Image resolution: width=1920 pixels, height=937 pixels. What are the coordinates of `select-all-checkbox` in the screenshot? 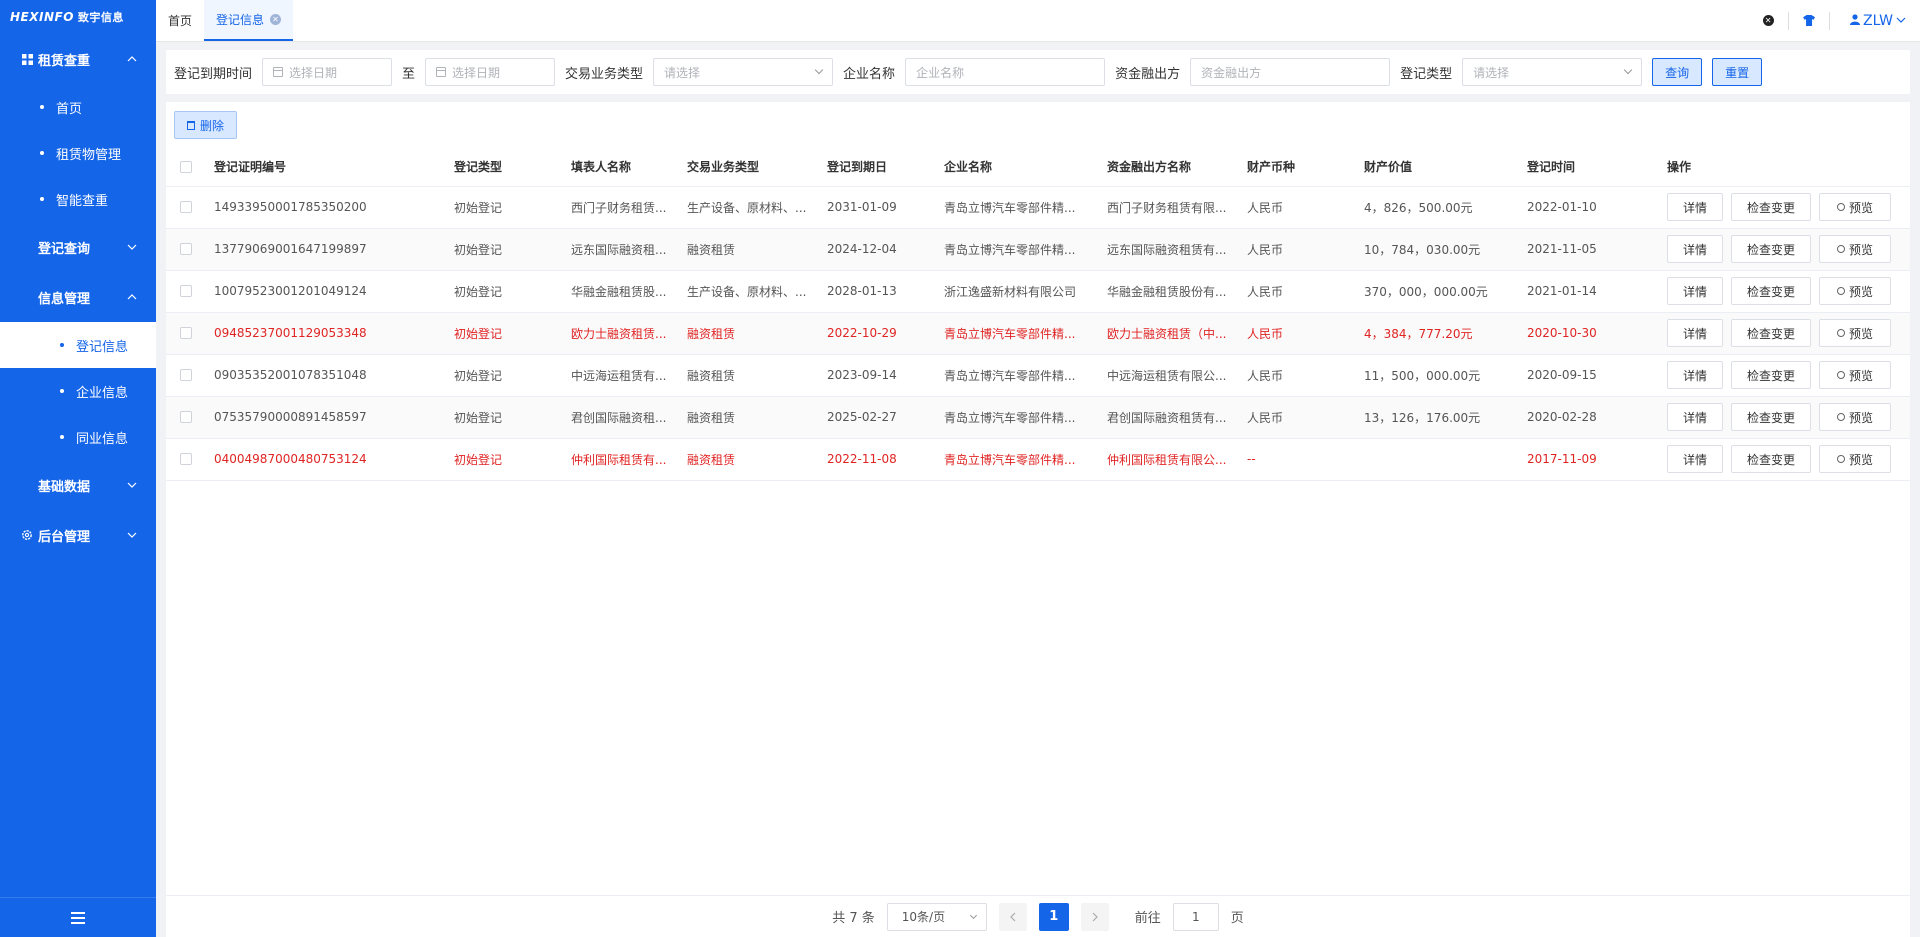 It's located at (186, 166).